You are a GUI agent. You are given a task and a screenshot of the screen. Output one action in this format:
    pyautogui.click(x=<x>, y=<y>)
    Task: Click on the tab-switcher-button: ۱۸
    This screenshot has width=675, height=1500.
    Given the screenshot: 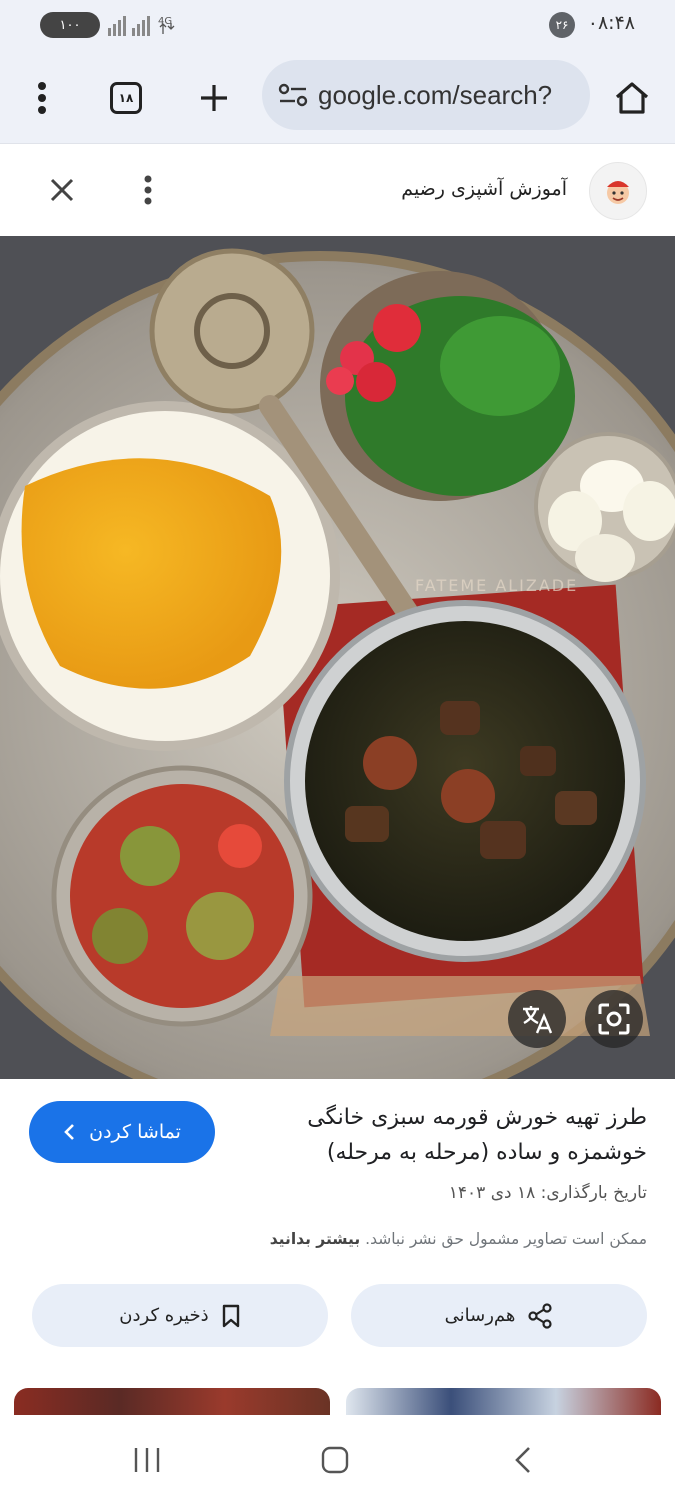 What is the action you would take?
    pyautogui.click(x=126, y=98)
    